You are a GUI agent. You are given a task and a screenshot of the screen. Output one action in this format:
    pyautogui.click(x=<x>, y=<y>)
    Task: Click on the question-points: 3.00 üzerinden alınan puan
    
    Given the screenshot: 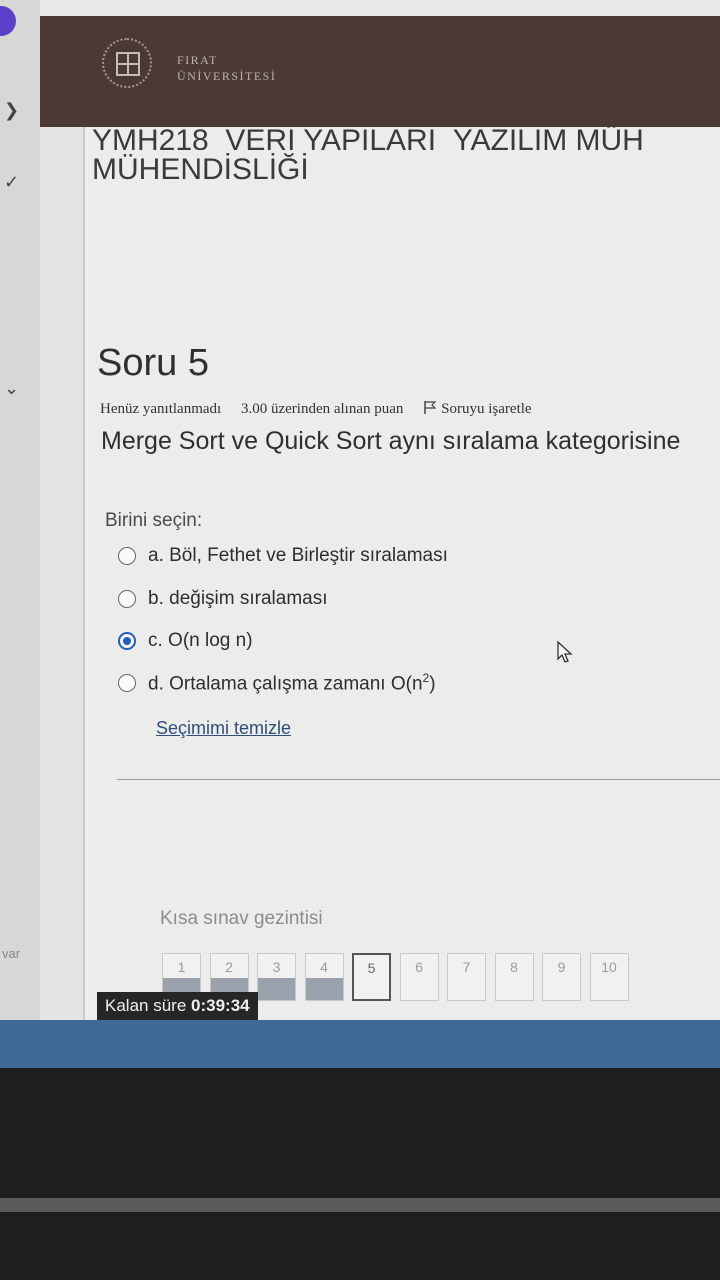 What is the action you would take?
    pyautogui.click(x=322, y=409)
    